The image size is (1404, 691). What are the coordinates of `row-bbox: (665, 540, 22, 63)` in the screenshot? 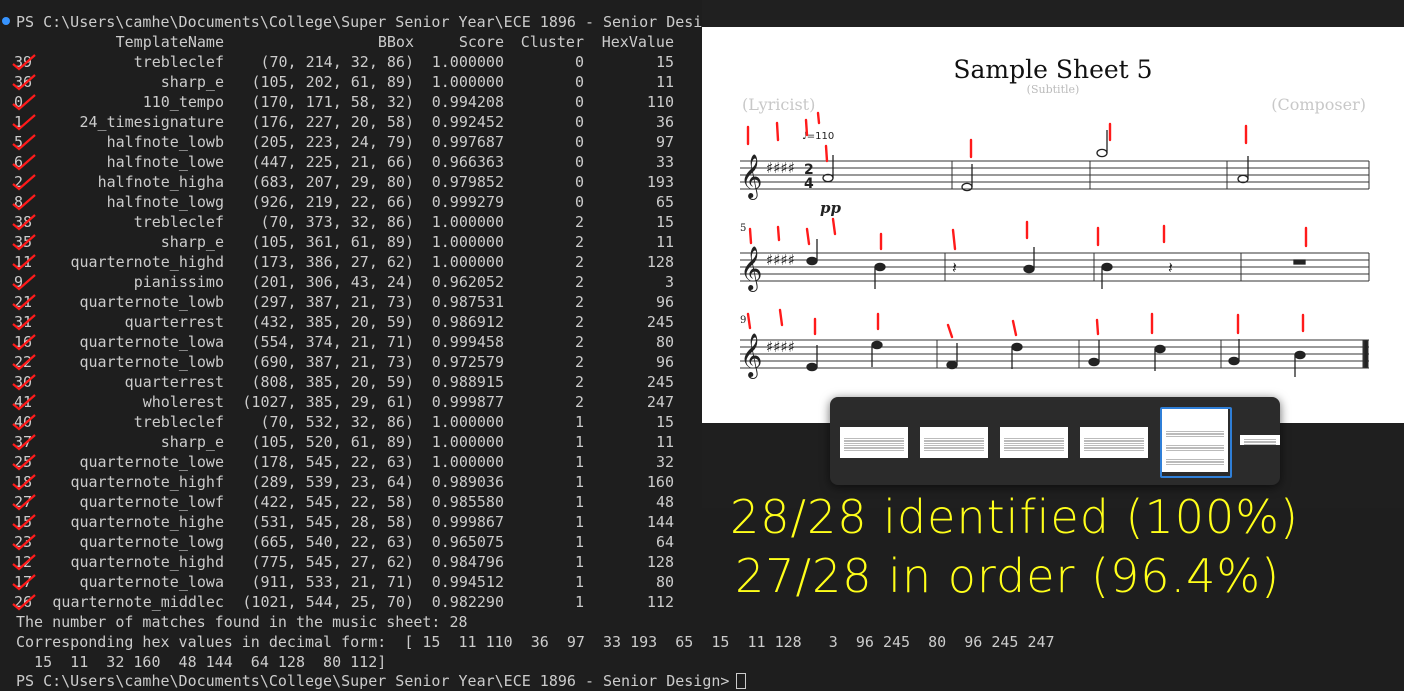 It's located at (332, 542).